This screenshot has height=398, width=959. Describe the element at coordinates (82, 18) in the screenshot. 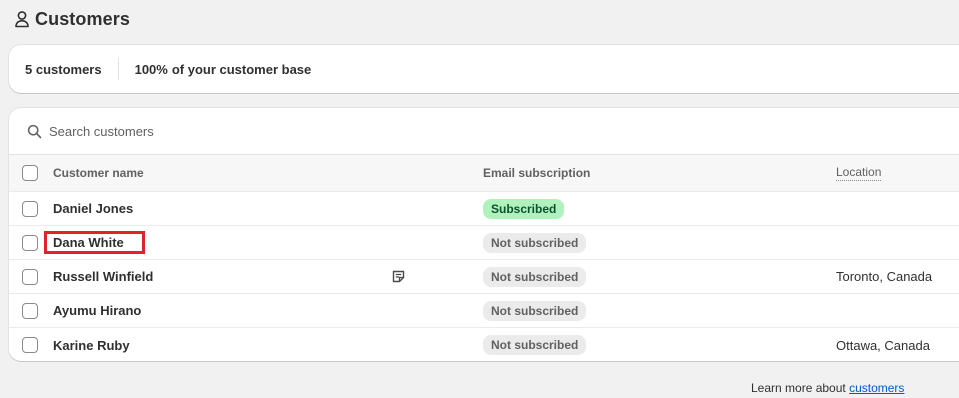

I see `page-title: Customers` at that location.